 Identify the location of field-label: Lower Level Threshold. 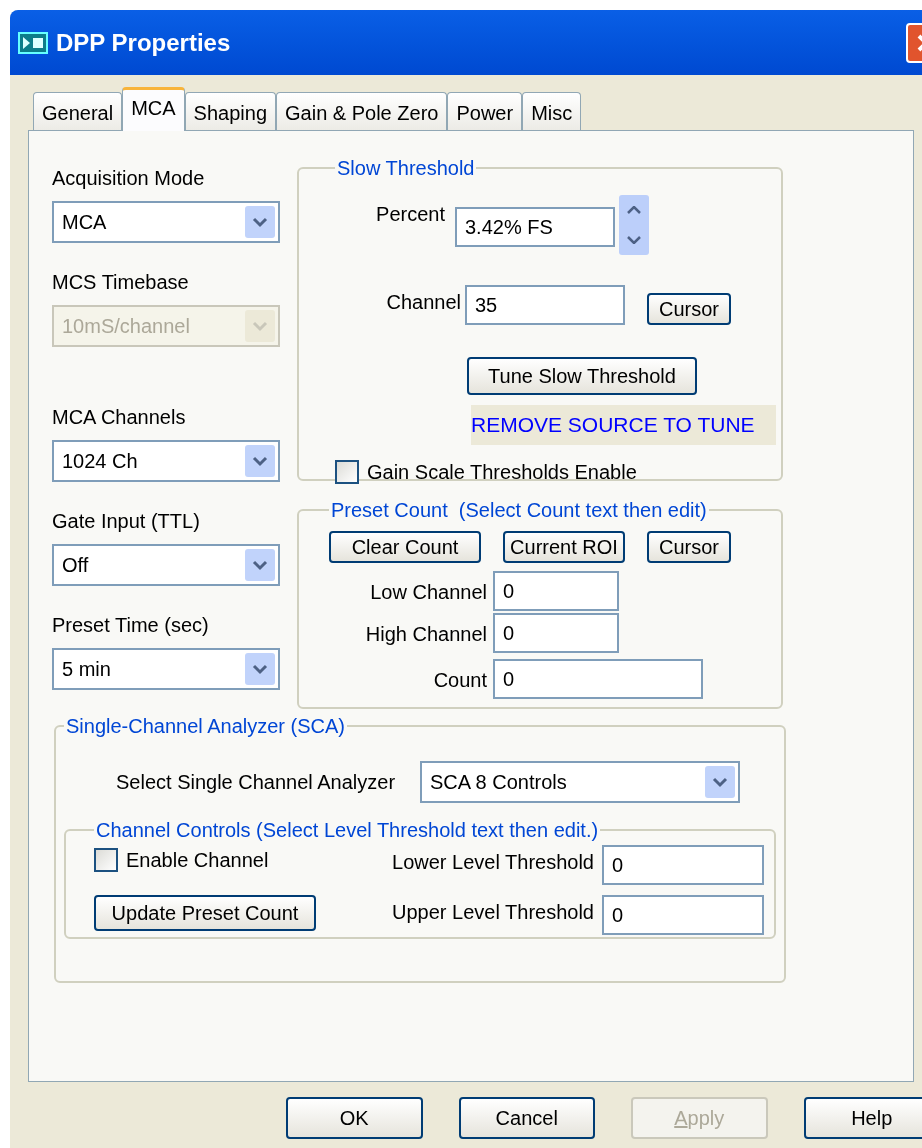
(493, 862).